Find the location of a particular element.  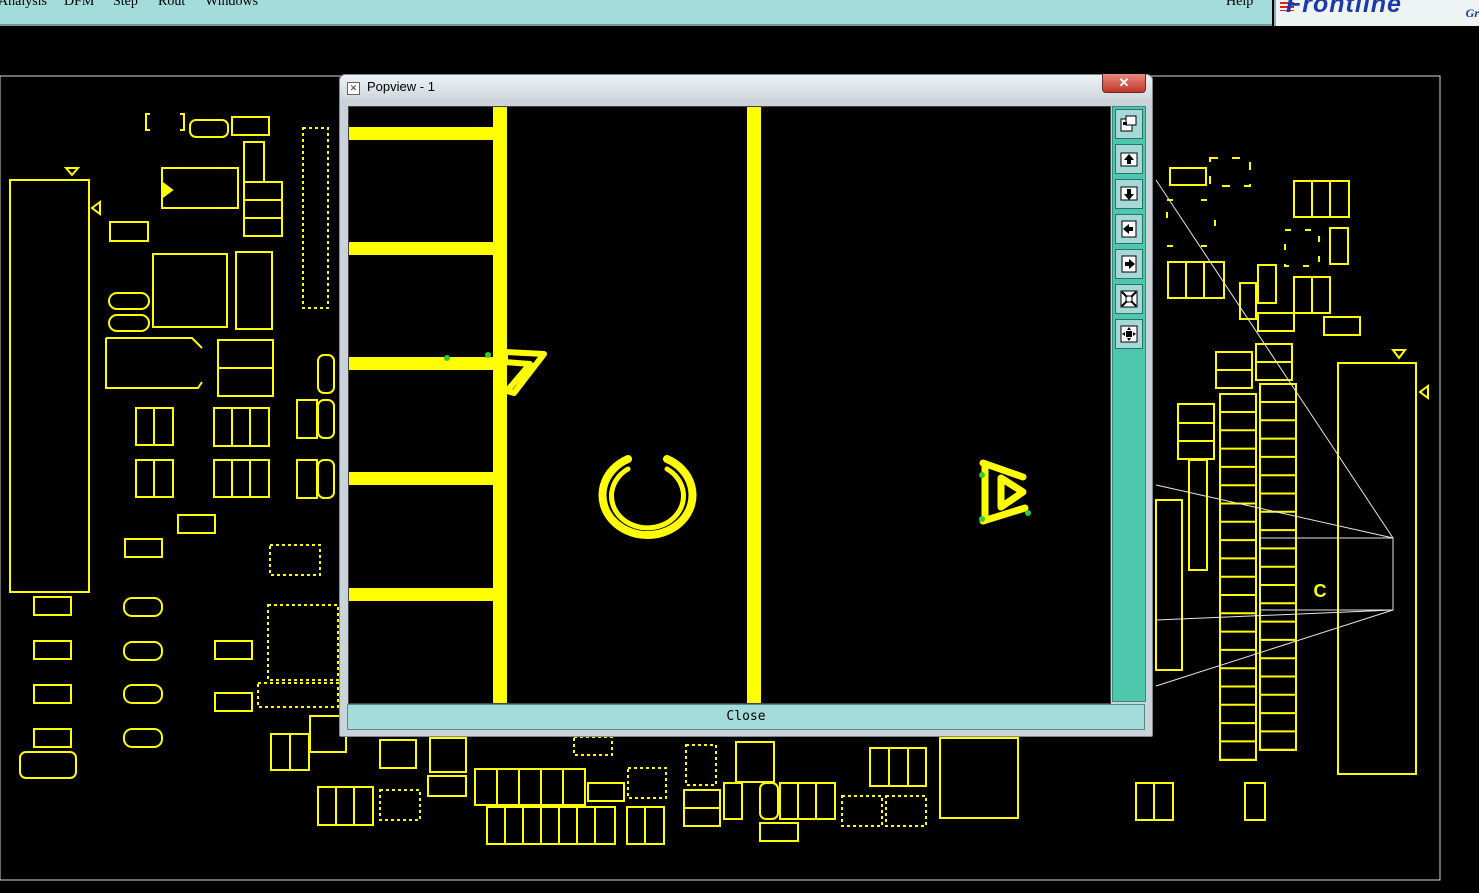

layer-up-button is located at coordinates (1129, 159).